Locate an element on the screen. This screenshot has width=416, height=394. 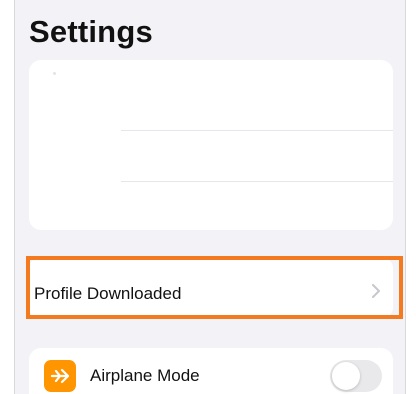
placeholder-dot is located at coordinates (54, 73).